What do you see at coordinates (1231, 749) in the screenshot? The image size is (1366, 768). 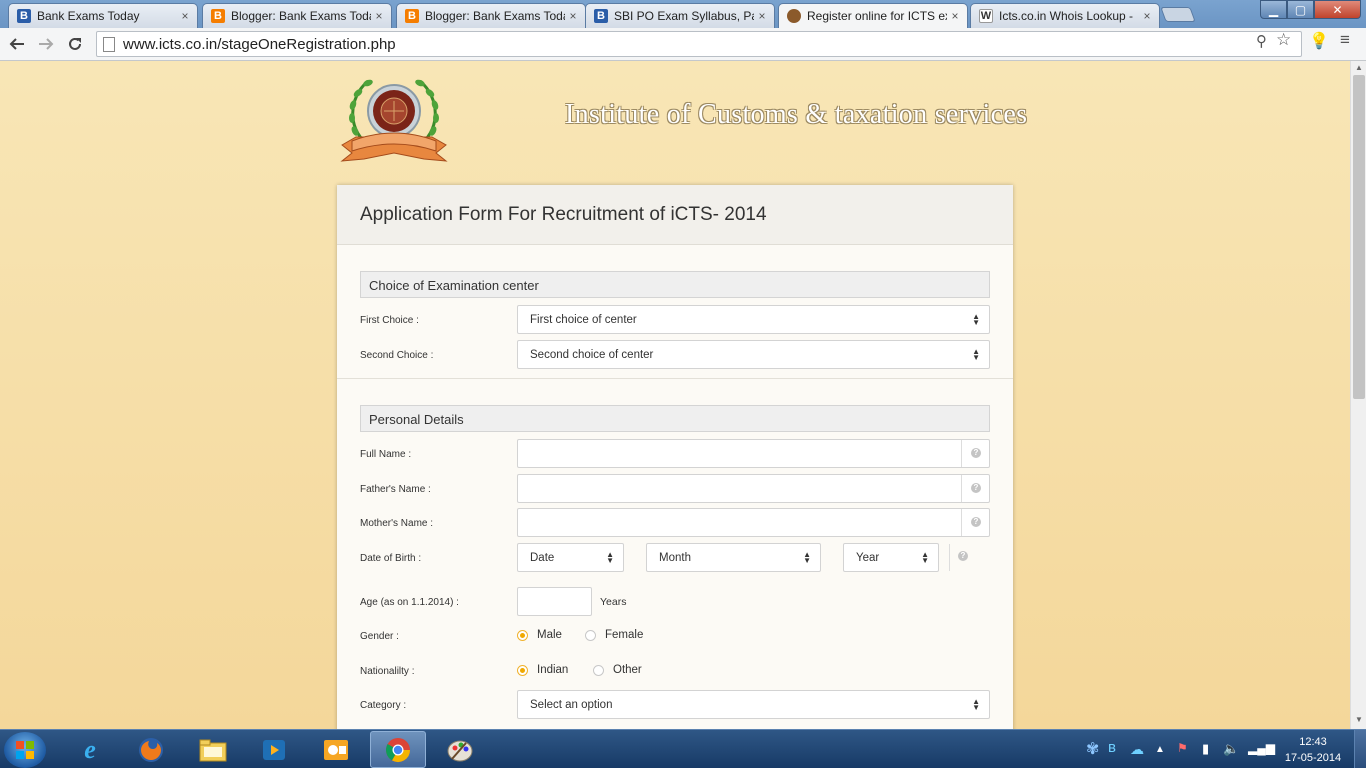 I see `volume-icon: 🔈` at bounding box center [1231, 749].